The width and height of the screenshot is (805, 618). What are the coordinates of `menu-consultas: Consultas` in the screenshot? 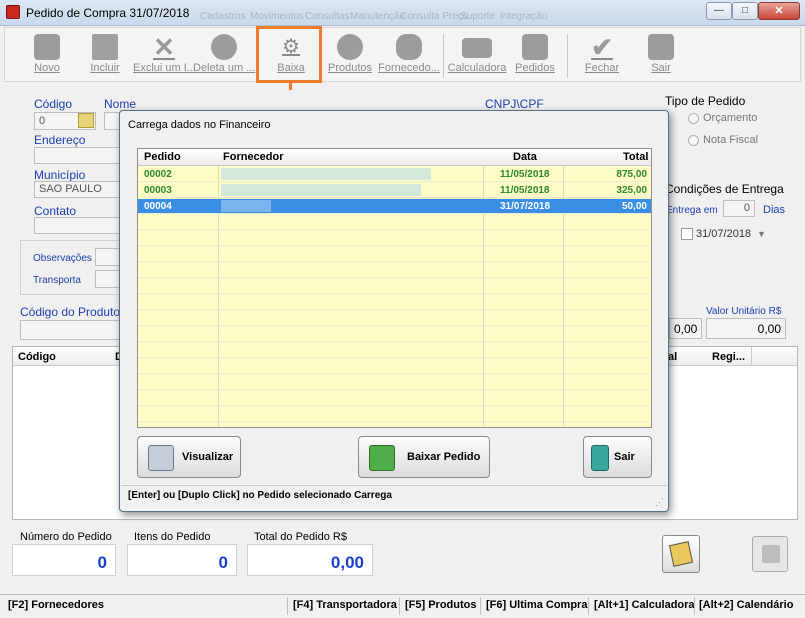 It's located at (327, 16).